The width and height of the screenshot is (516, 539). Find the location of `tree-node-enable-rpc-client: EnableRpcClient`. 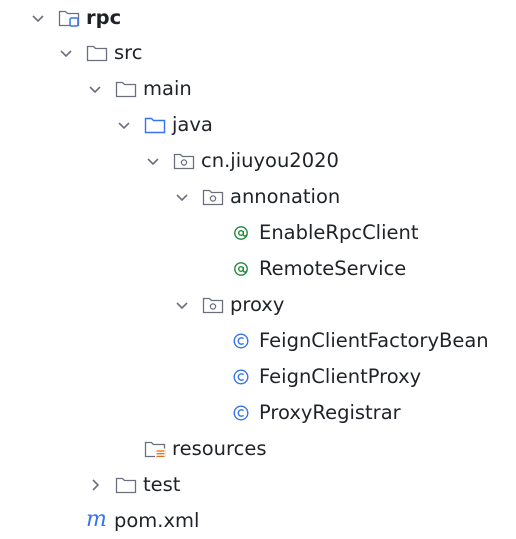

tree-node-enable-rpc-client: EnableRpcClient is located at coordinates (258, 233).